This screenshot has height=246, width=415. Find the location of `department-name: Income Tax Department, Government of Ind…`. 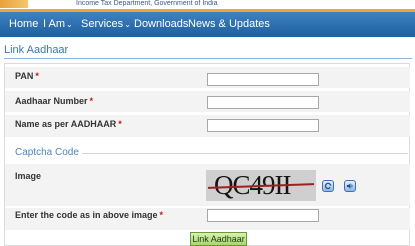

department-name: Income Tax Department, Government of Ind… is located at coordinates (147, 3).